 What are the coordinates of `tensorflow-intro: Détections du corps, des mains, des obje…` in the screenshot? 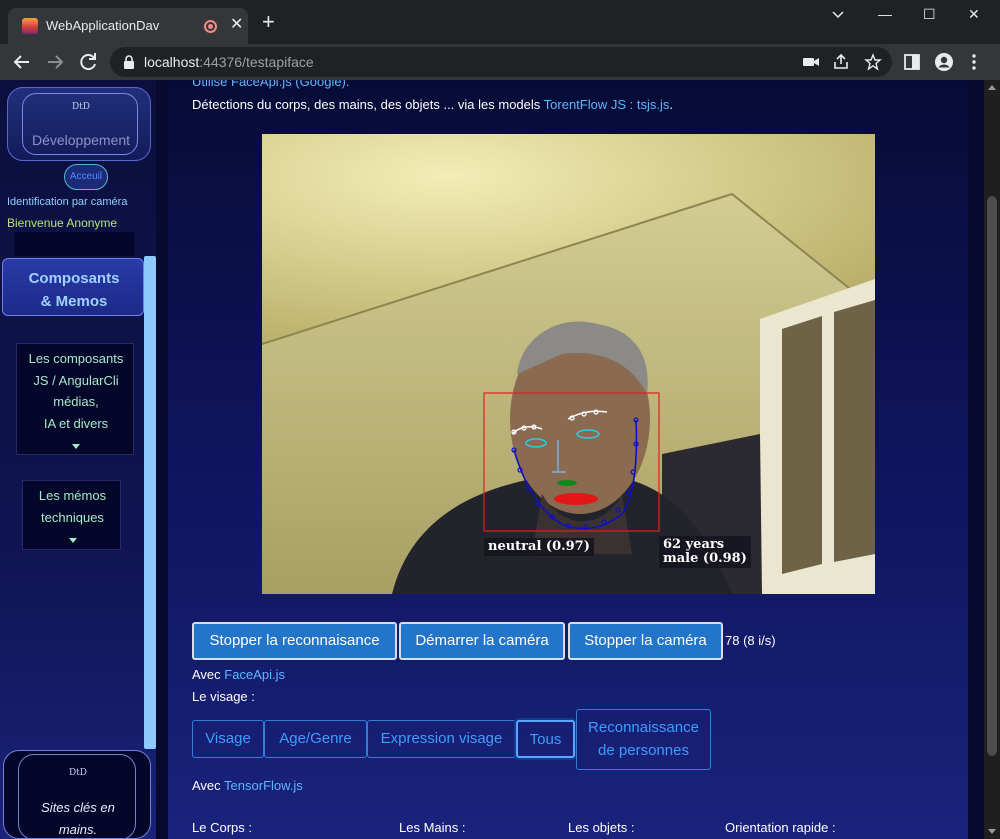 It's located at (432, 104).